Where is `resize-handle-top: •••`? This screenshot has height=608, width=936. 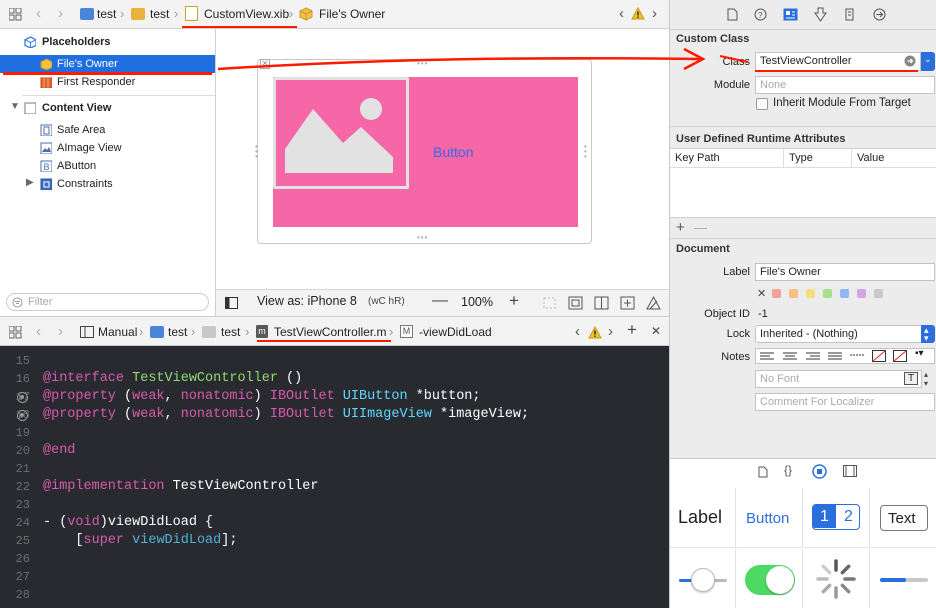 resize-handle-top: ••• is located at coordinates (422, 63).